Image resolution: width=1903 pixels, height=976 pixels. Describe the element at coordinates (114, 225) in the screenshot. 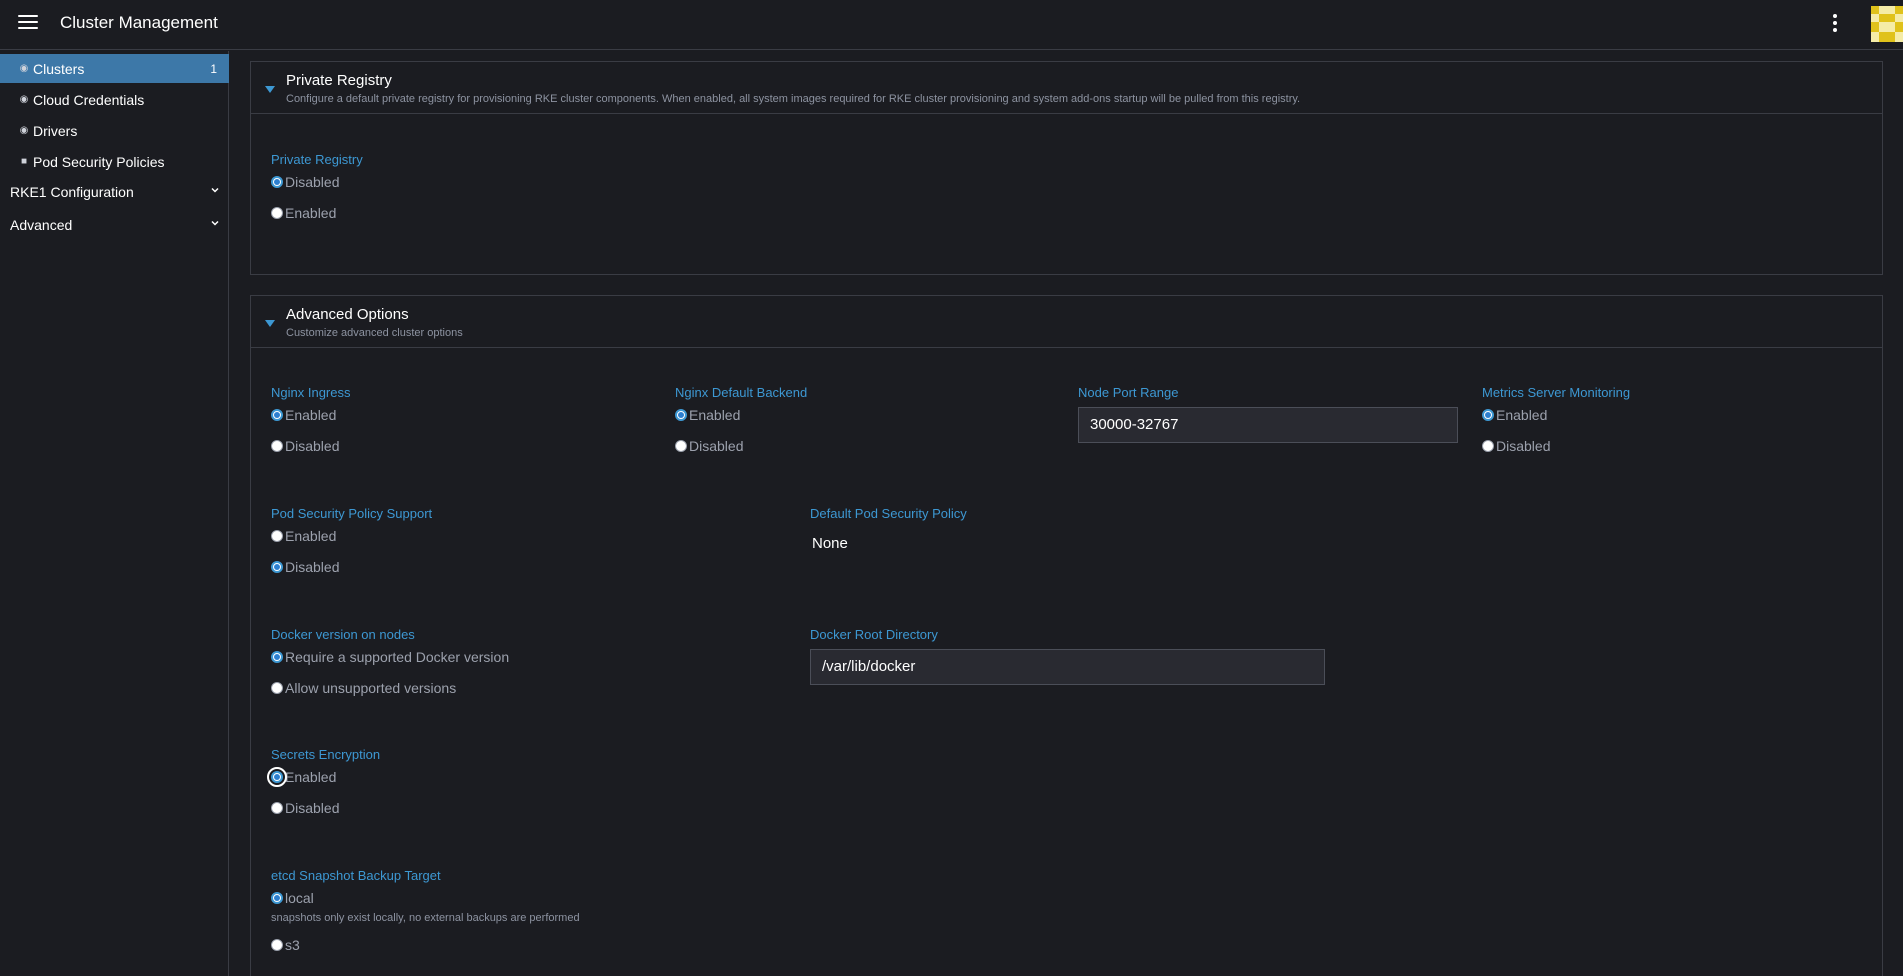

I see `sidebar-group-advanced: Advanced` at that location.